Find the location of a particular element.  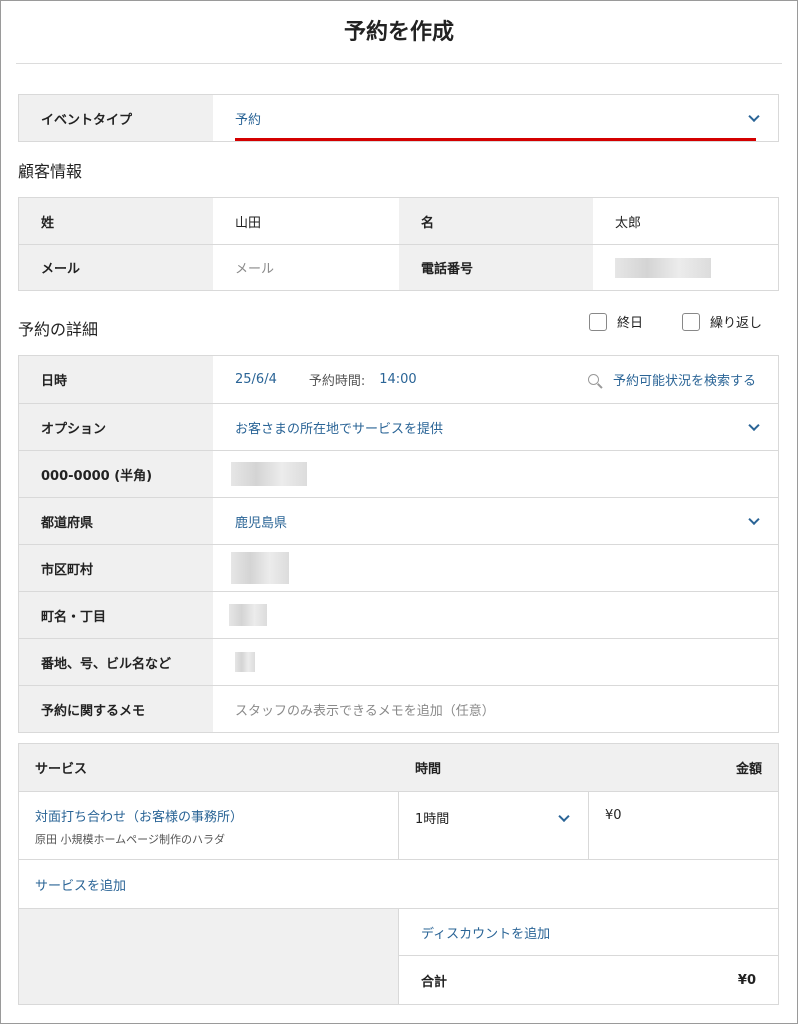

col-time: 時間 is located at coordinates (428, 769).